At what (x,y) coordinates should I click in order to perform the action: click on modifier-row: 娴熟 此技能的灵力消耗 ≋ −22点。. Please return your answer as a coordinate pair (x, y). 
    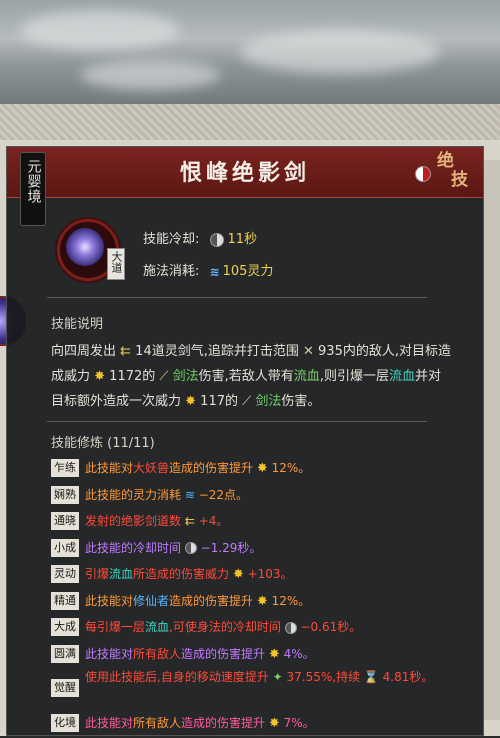
    Looking at the image, I should click on (261, 495).